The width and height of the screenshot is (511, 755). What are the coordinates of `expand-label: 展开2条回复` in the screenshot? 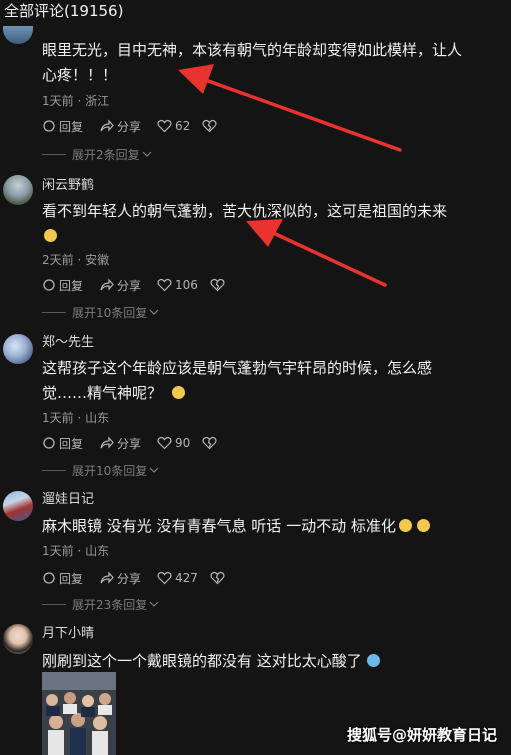 It's located at (106, 154).